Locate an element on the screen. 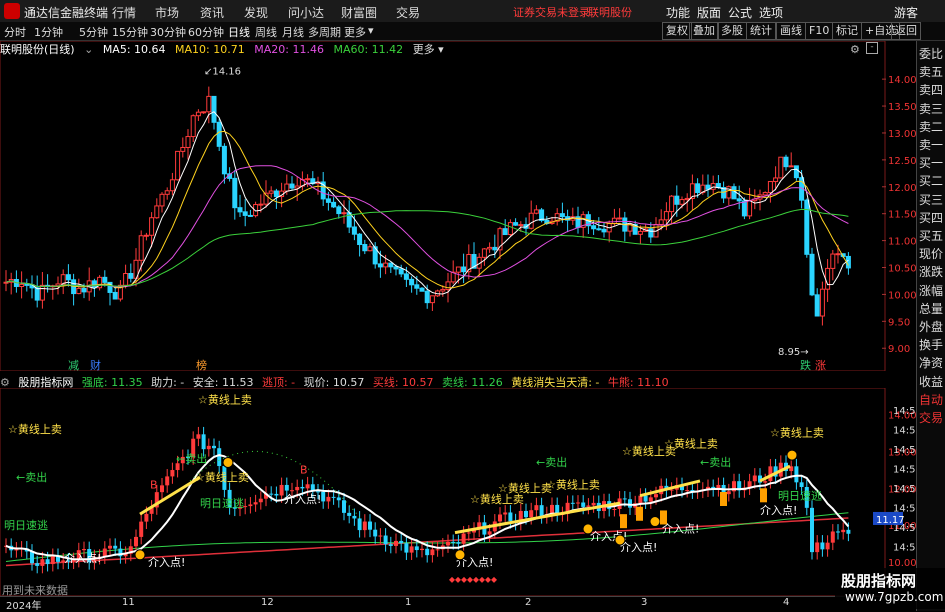 The width and height of the screenshot is (945, 612). menu-wealth: 财富圈 is located at coordinates (359, 12).